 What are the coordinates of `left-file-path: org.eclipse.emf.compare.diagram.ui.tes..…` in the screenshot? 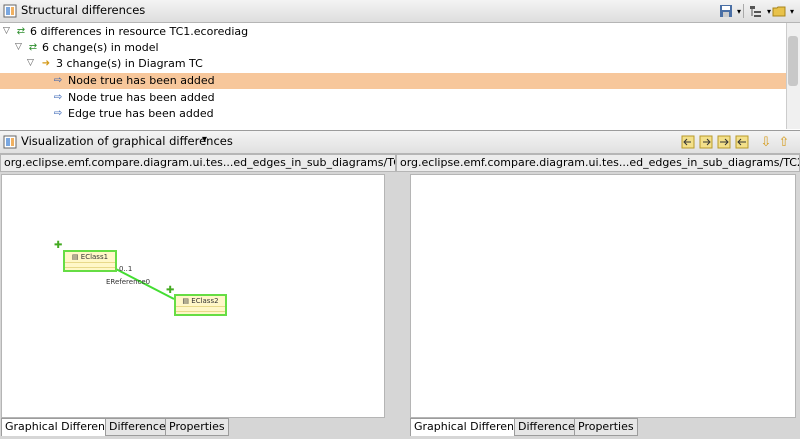 It's located at (198, 163).